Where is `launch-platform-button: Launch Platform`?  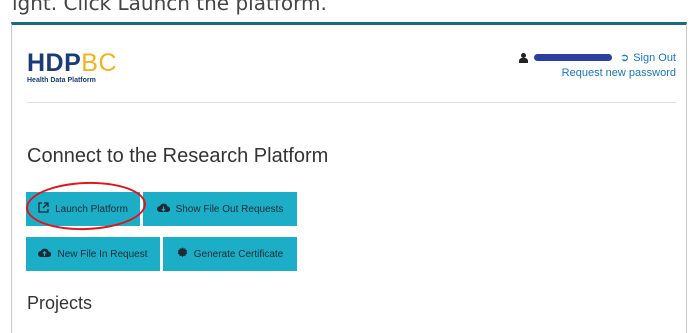
launch-platform-button: Launch Platform is located at coordinates (83, 209).